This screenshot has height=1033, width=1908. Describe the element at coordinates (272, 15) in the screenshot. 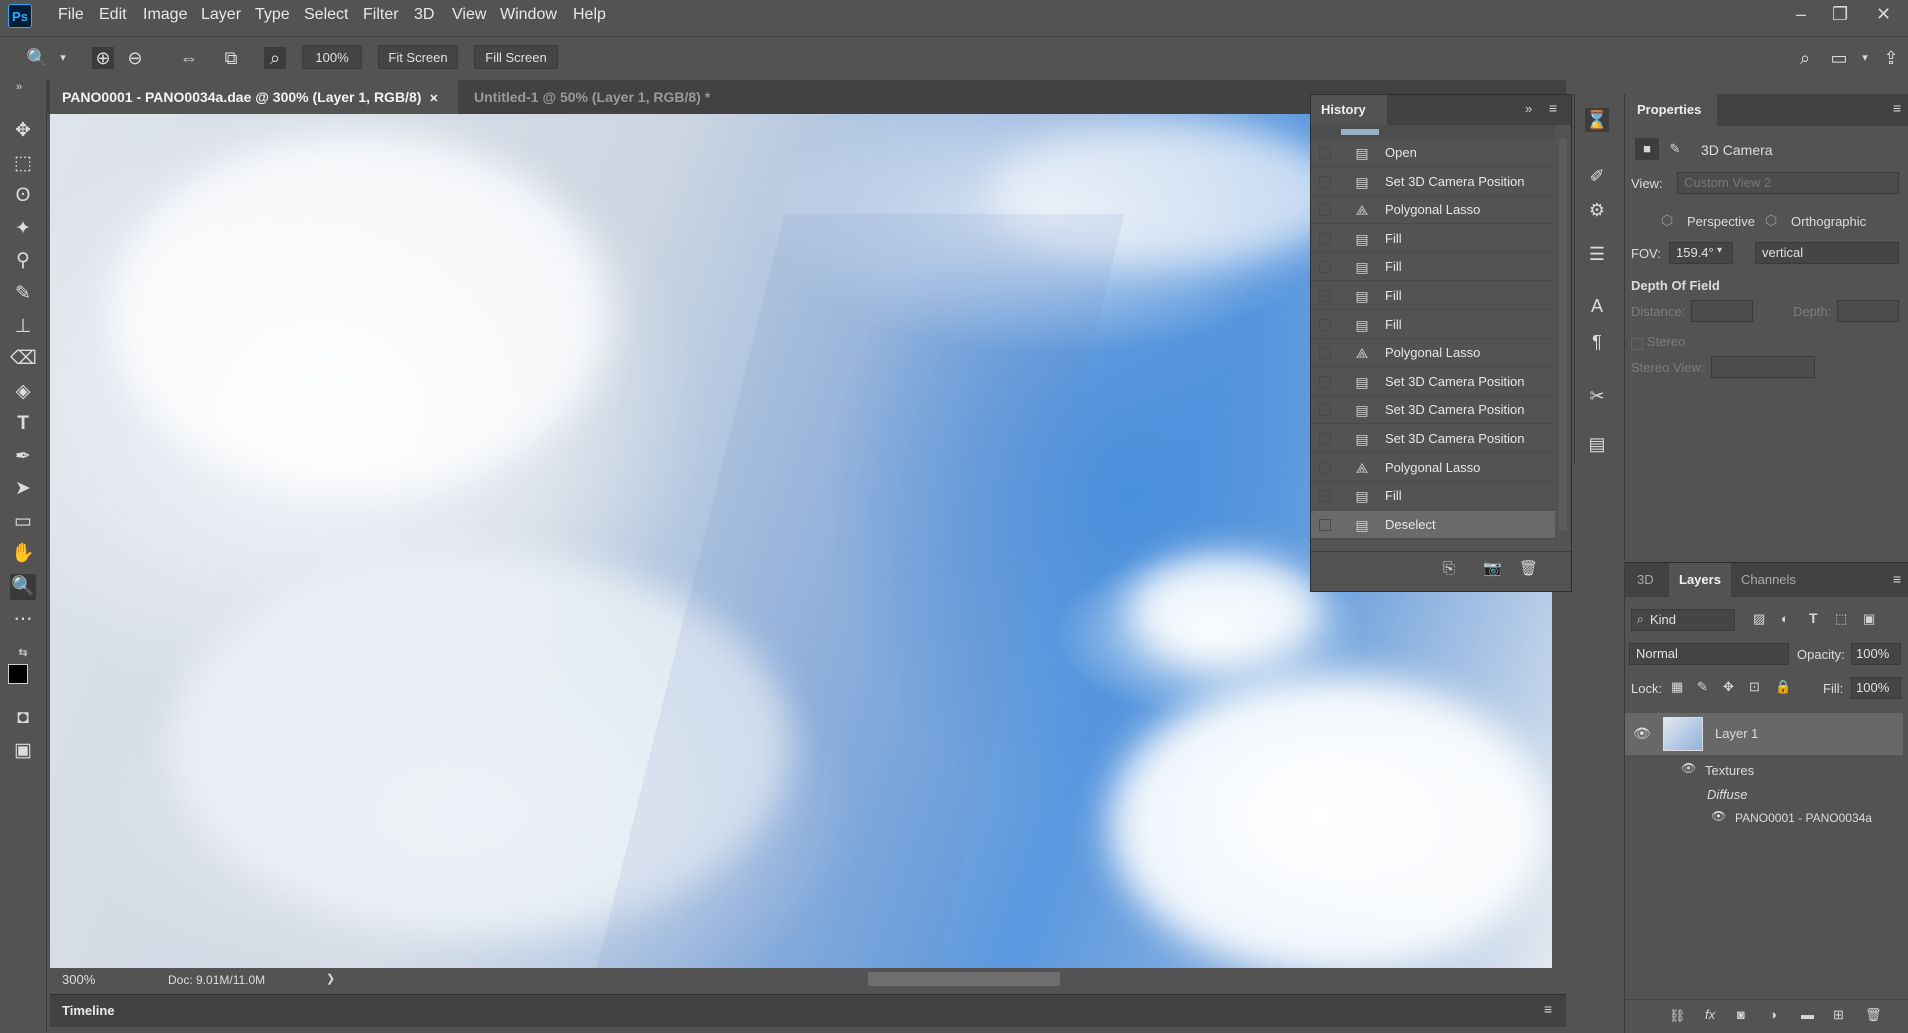

I see `menu-type: Type` at that location.